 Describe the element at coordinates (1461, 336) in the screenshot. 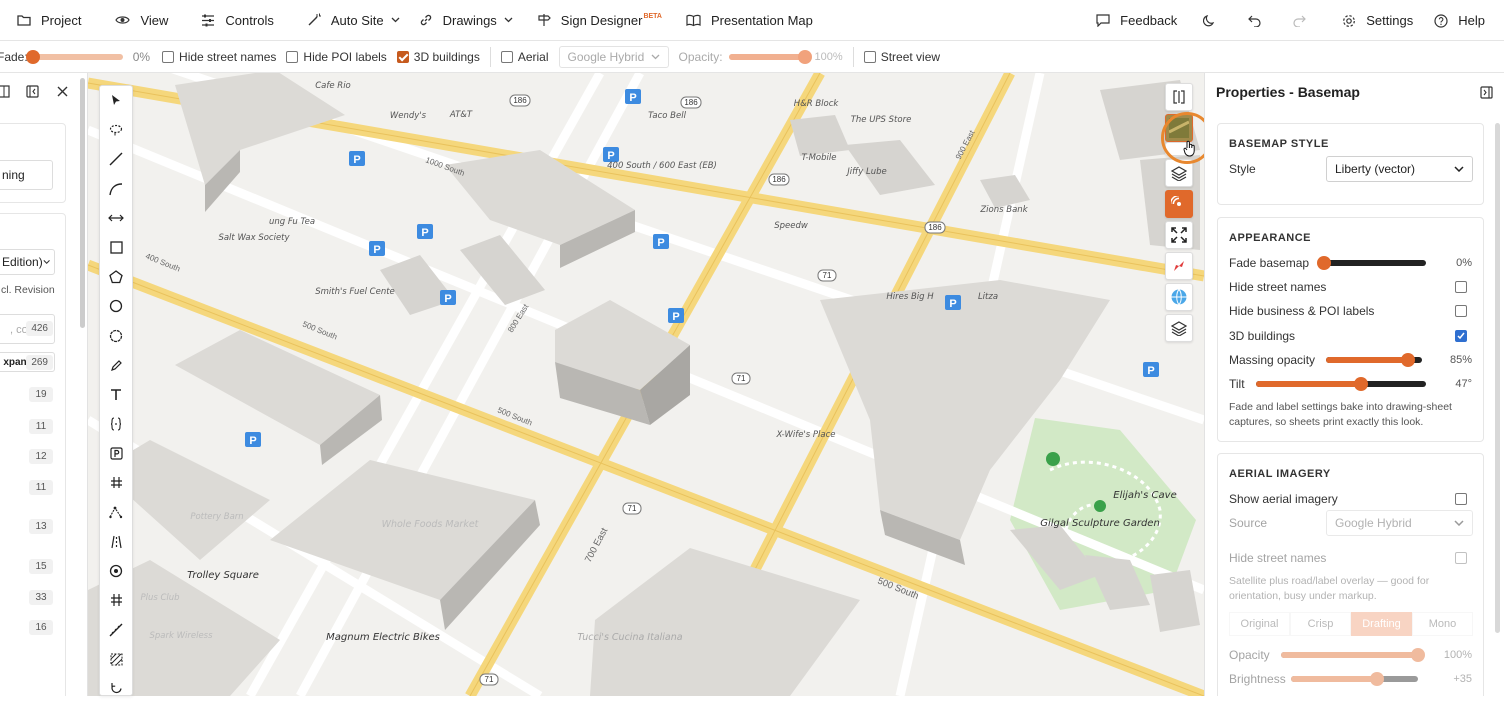

I see `3d-buildings-checkbox` at that location.